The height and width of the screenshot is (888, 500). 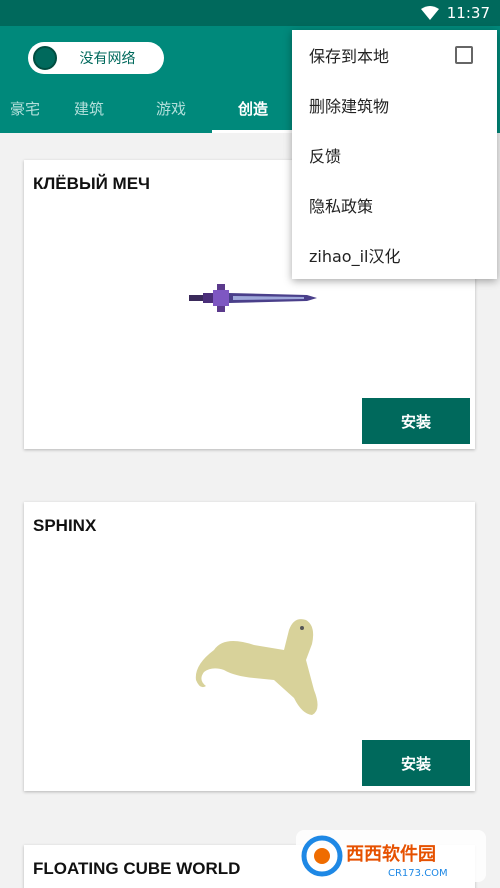 What do you see at coordinates (253, 298) in the screenshot?
I see `sword-image` at bounding box center [253, 298].